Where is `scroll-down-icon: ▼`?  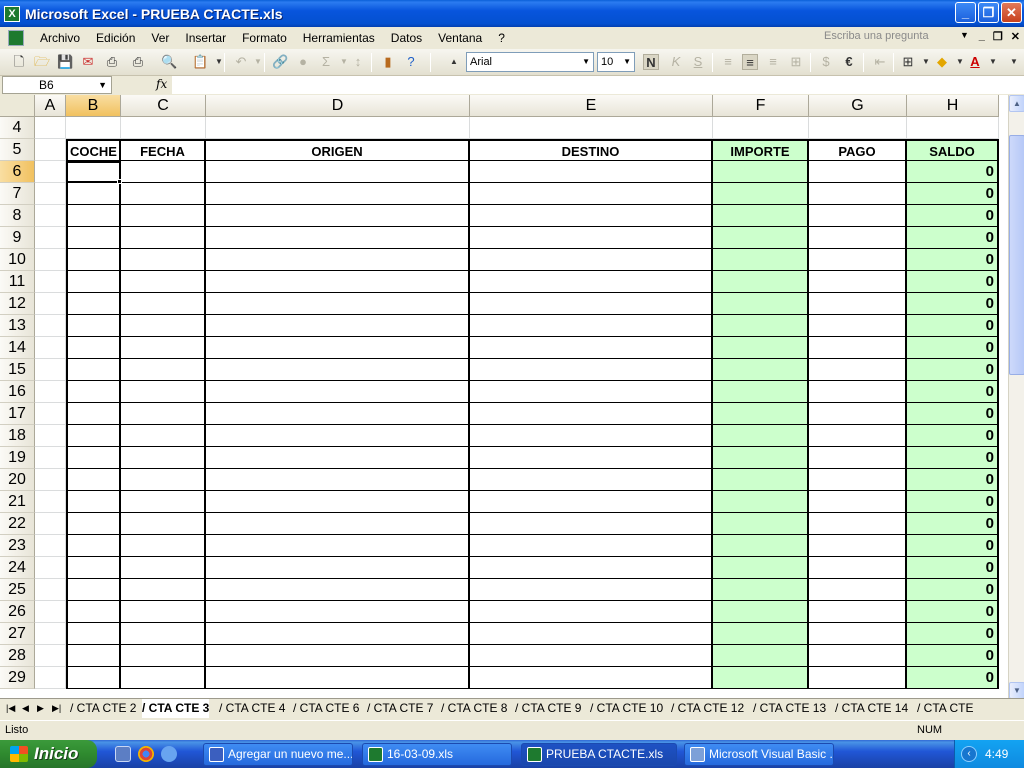 scroll-down-icon: ▼ is located at coordinates (1016, 690).